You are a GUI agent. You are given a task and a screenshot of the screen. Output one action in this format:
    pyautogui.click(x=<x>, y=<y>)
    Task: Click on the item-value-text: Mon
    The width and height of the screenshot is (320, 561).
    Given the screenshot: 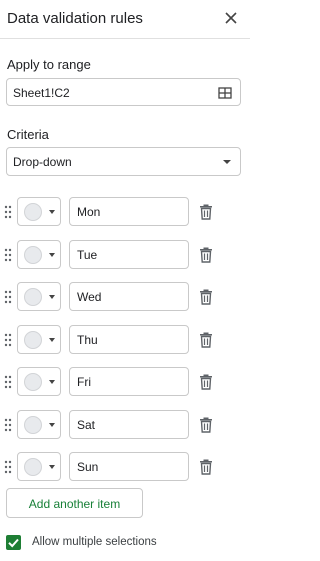 What is the action you would take?
    pyautogui.click(x=88, y=212)
    